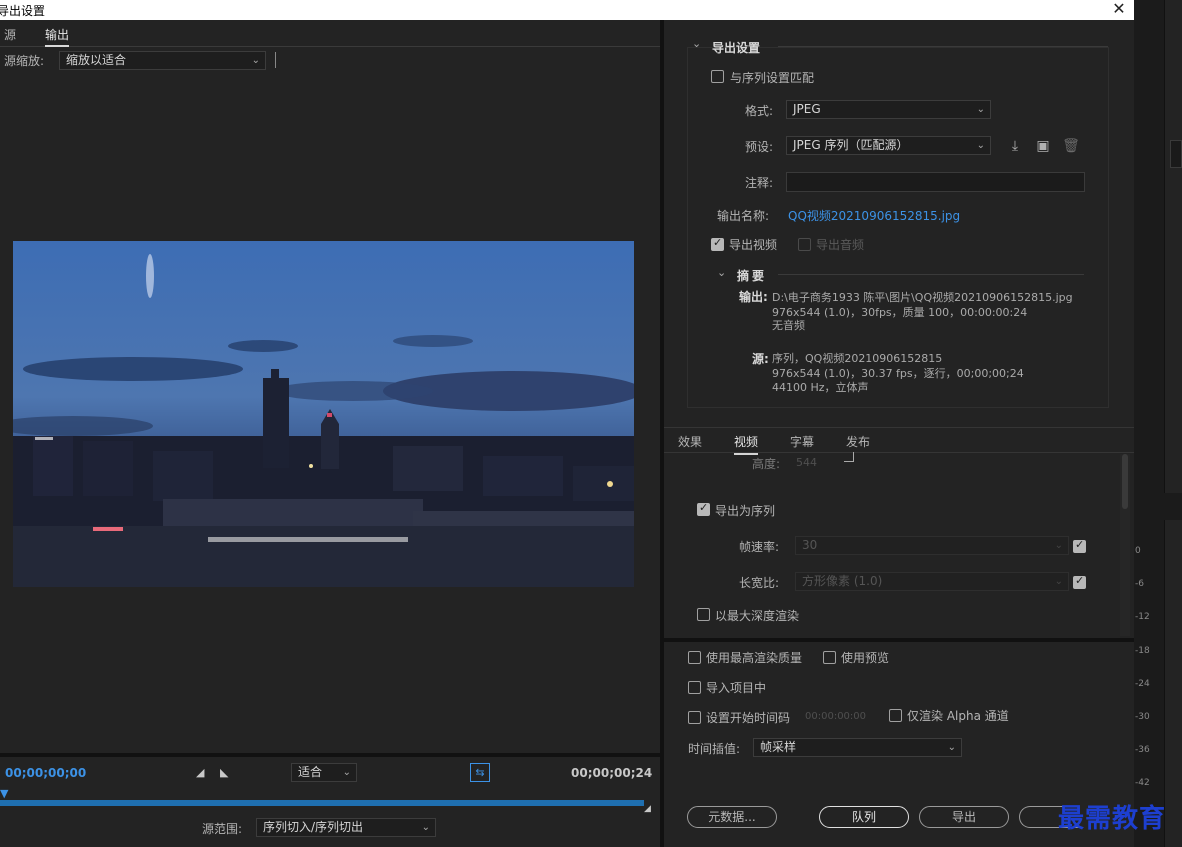  Describe the element at coordinates (835, 716) in the screenshot. I see `start-timecode-value: 00:00:00:00` at that location.